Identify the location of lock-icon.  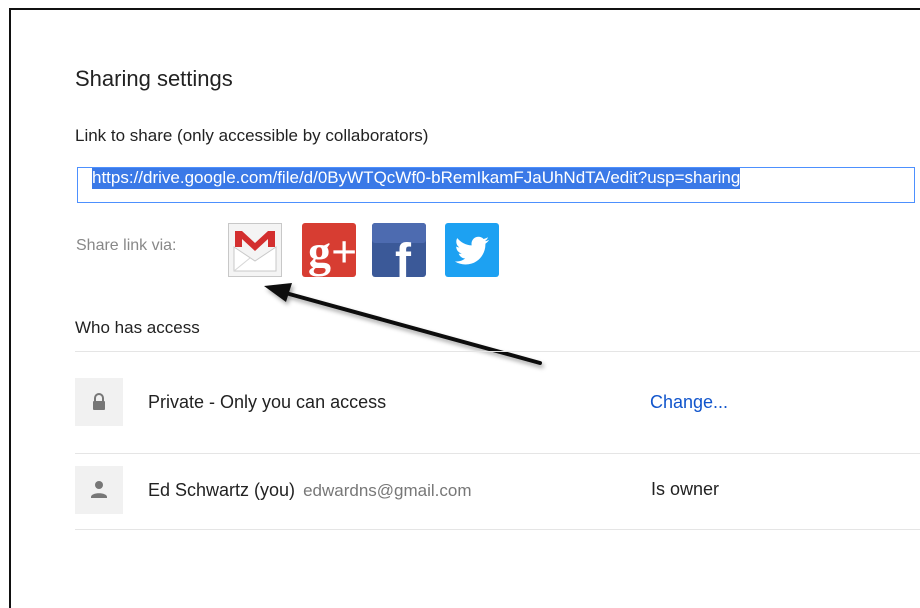
(99, 401).